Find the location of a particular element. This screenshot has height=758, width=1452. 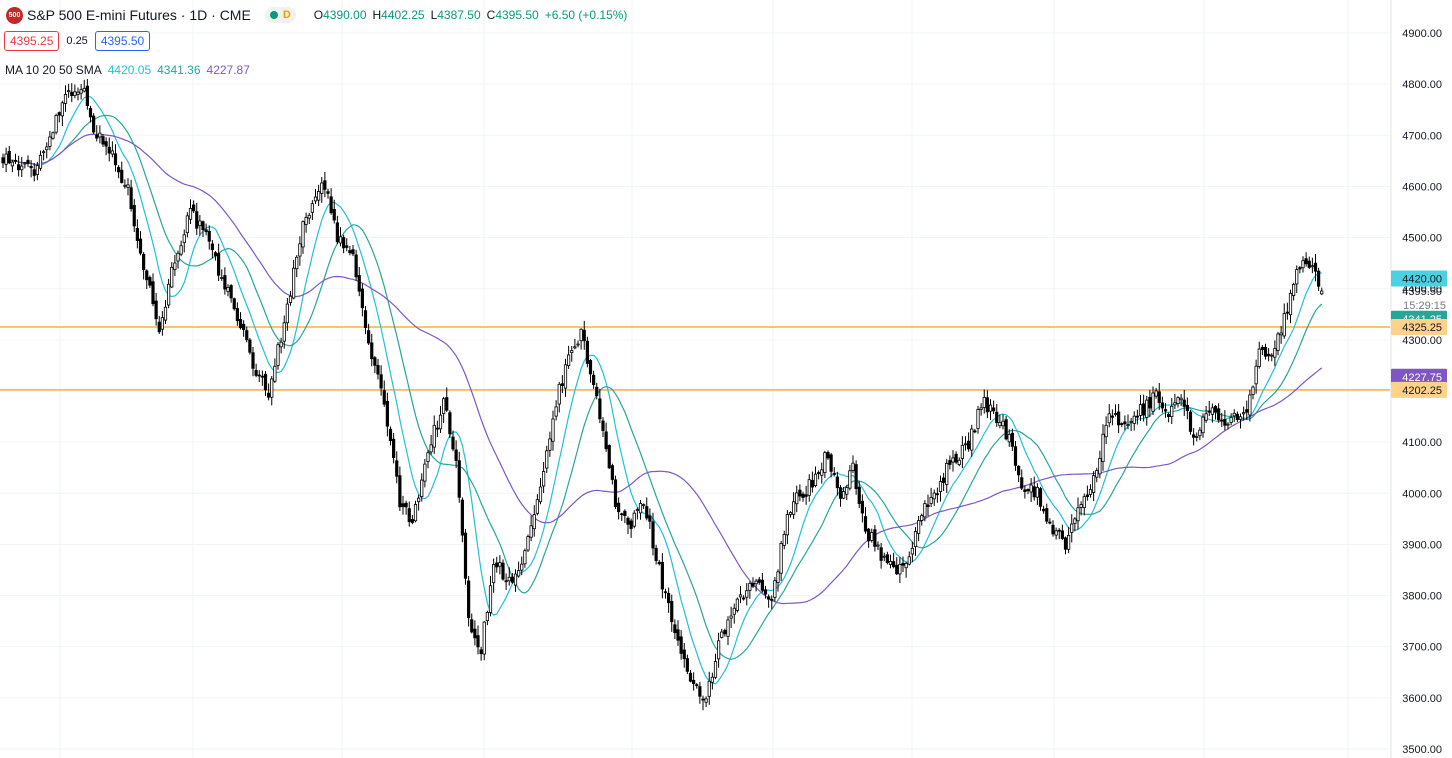

indicator-legend: MA 10 20 50 SMA 4420.05 4341.36 4227.87 is located at coordinates (127, 70).